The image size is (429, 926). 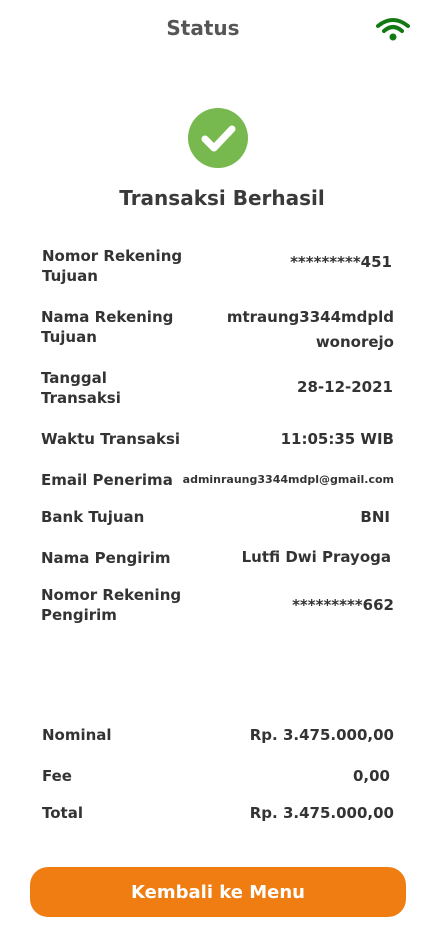 I want to click on detail-label: Nomor Rekening Pengirim, so click(x=111, y=605).